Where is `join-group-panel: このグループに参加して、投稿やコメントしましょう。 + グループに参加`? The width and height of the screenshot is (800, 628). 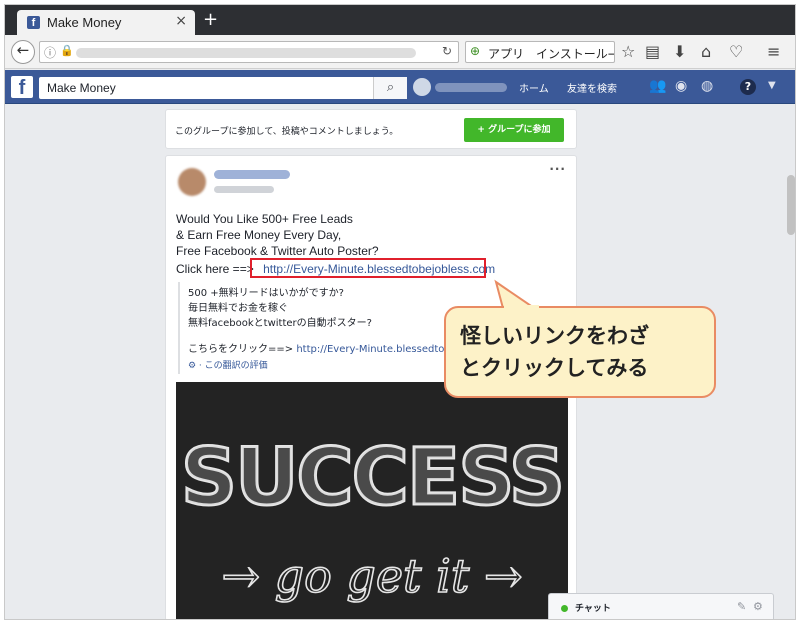 join-group-panel: このグループに参加して、投稿やコメントしましょう。 + グループに参加 is located at coordinates (371, 129).